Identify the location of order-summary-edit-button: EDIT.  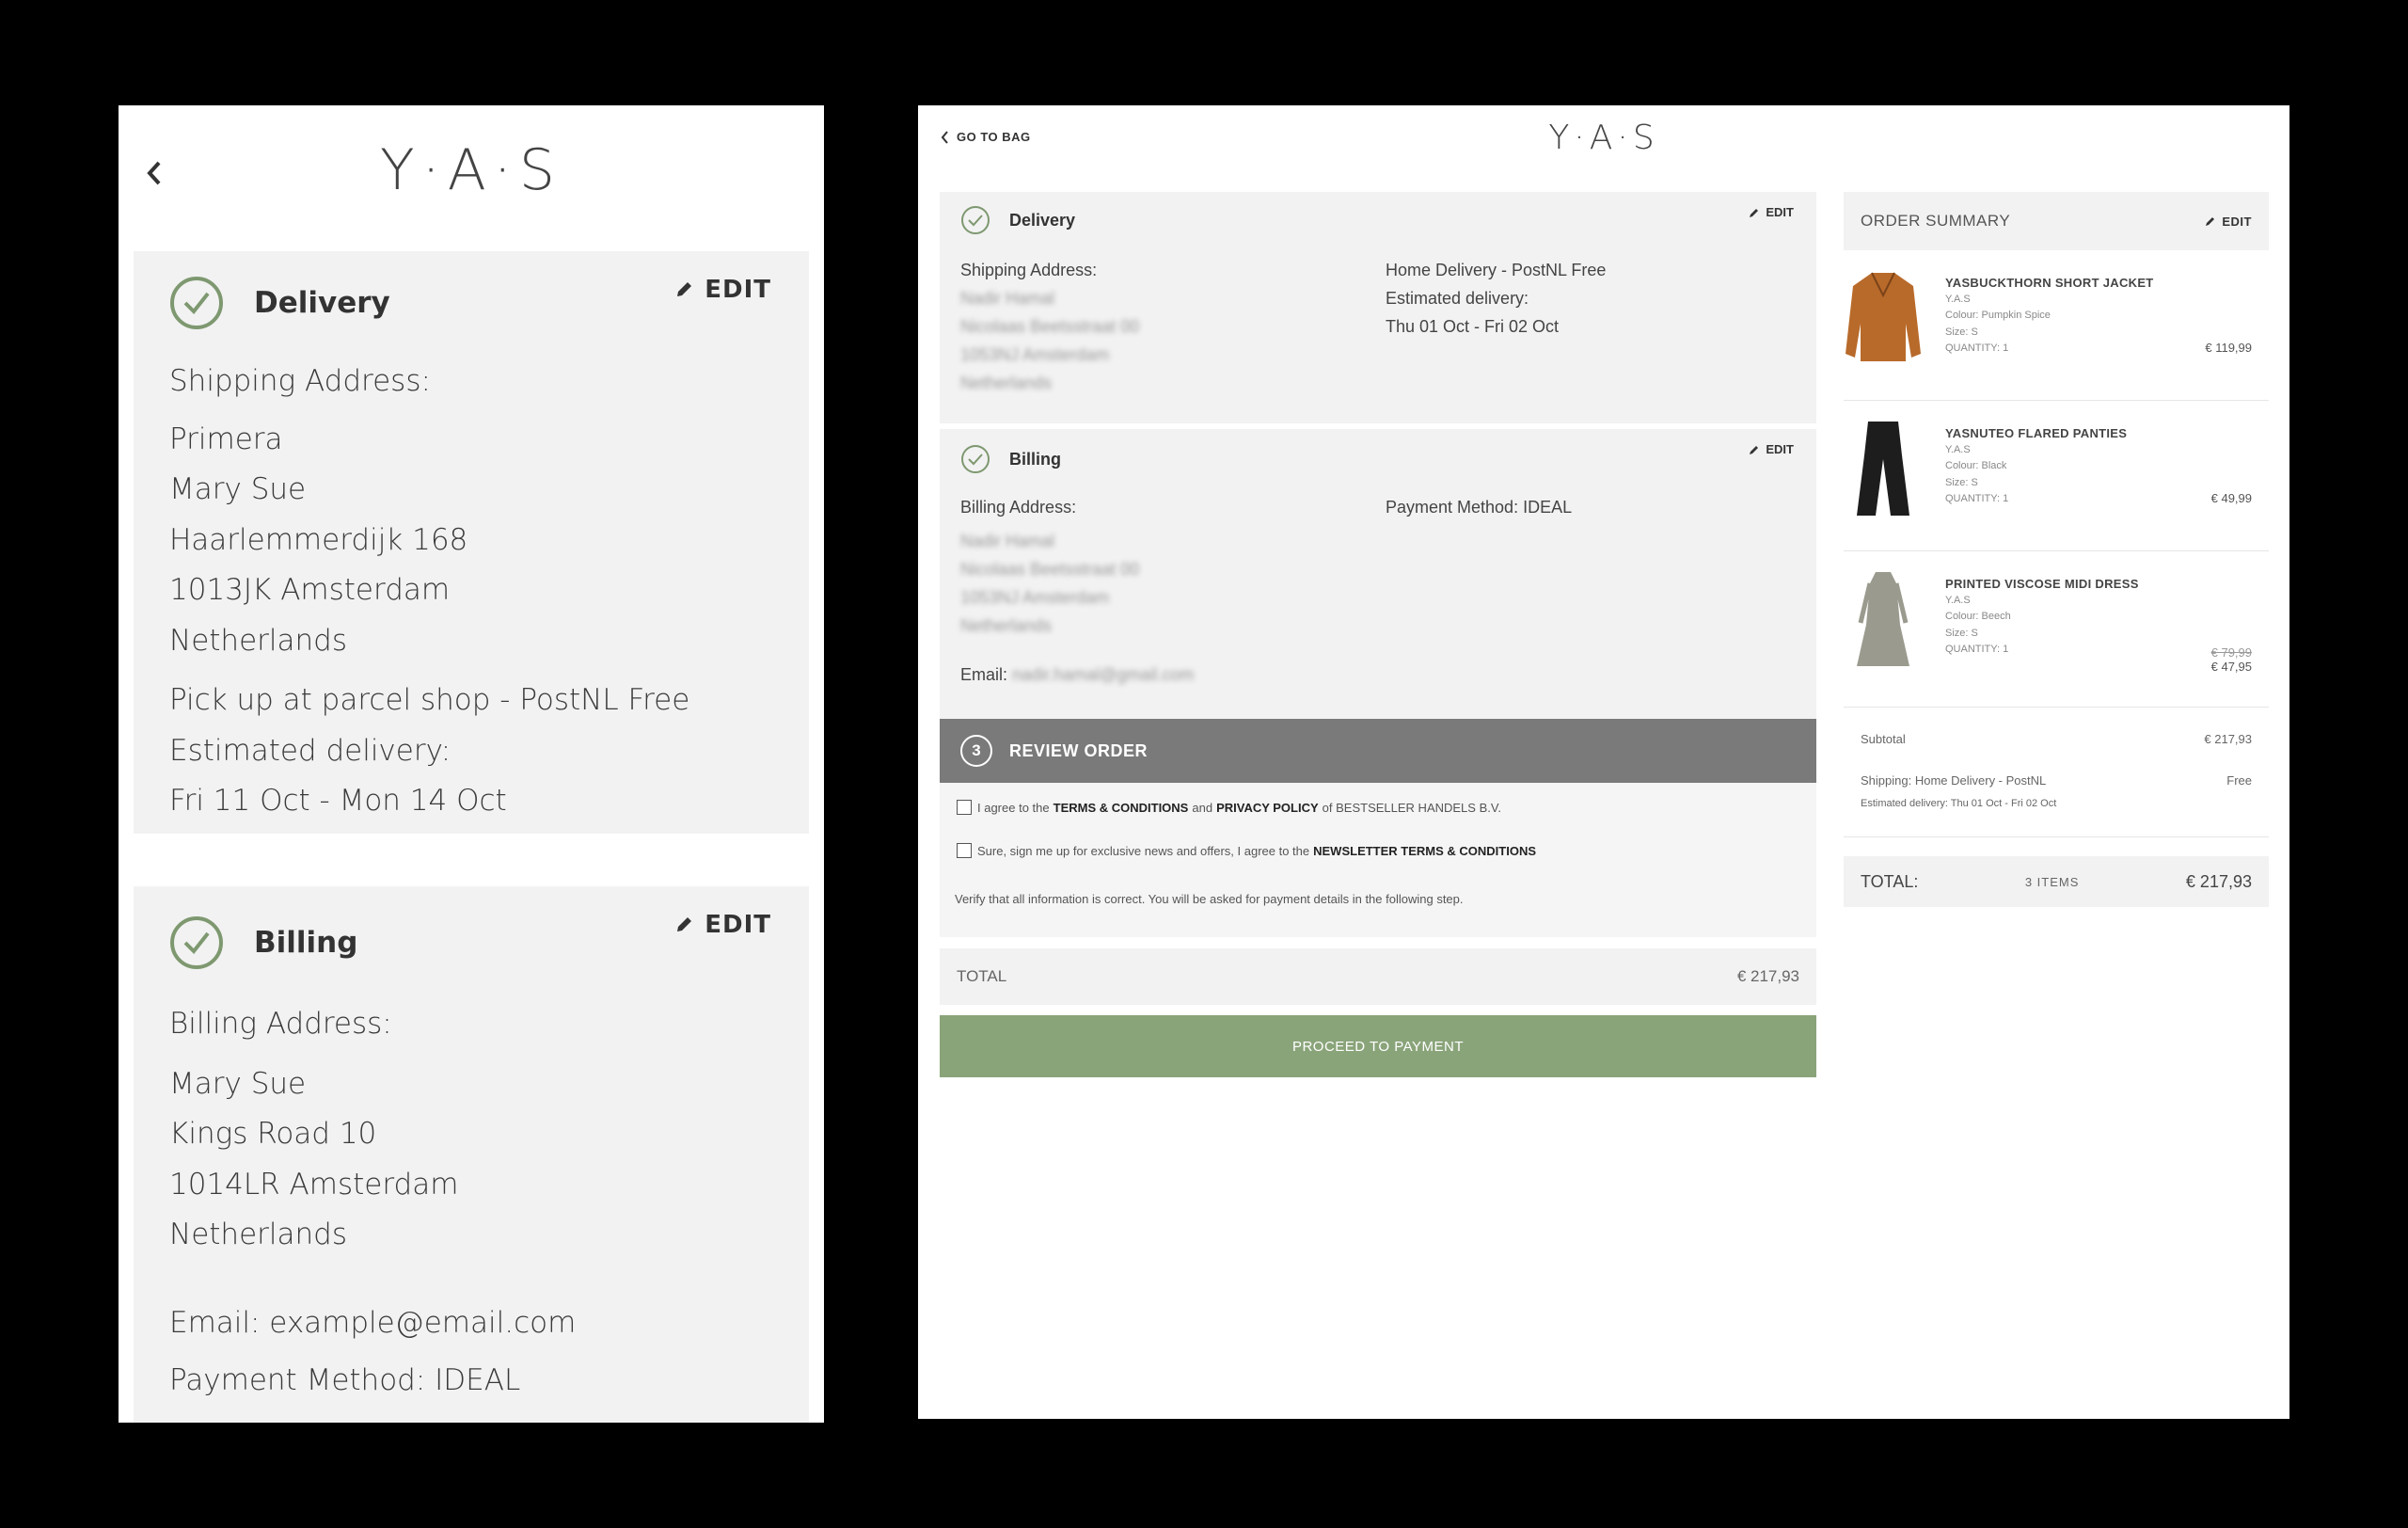
(2229, 222).